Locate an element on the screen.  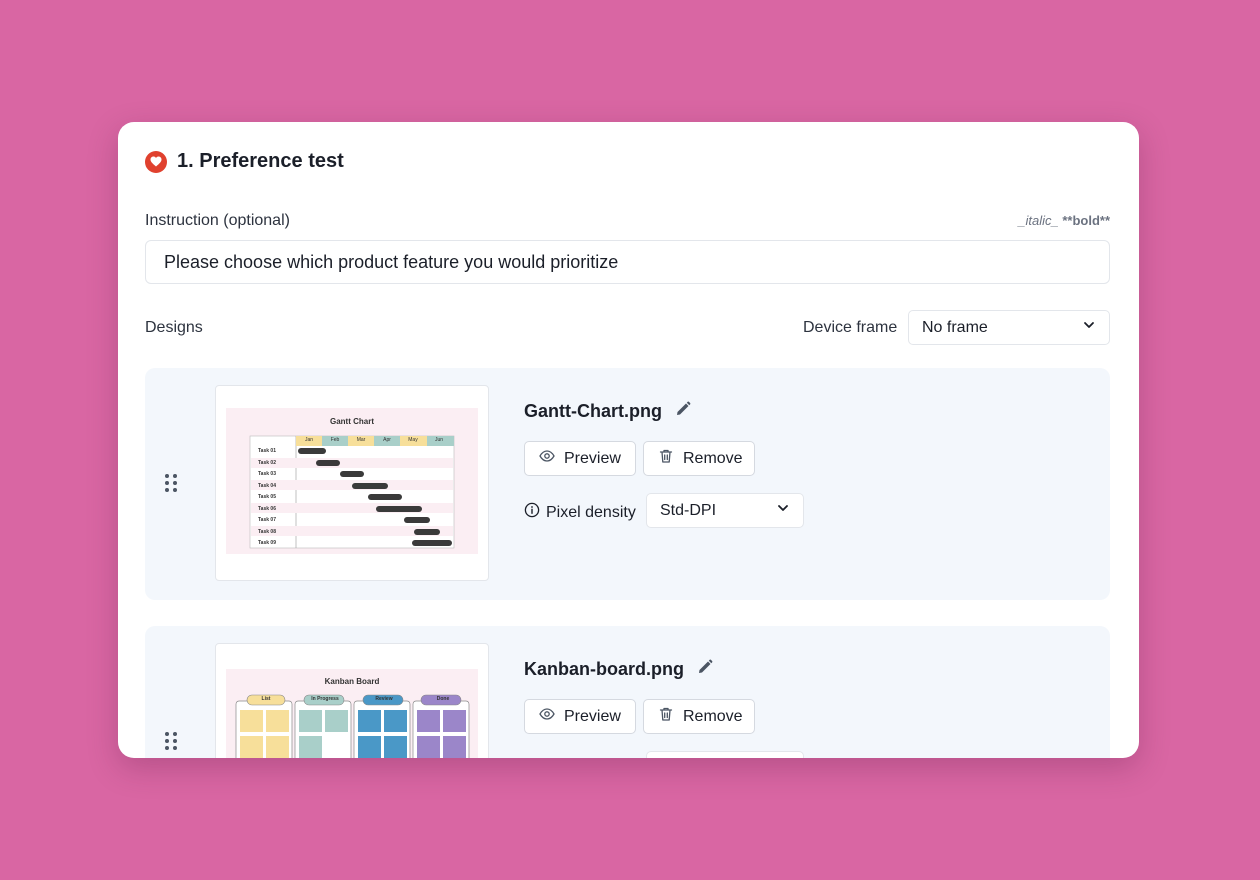
section-header: 1. Preference test is located at coordinates (244, 161).